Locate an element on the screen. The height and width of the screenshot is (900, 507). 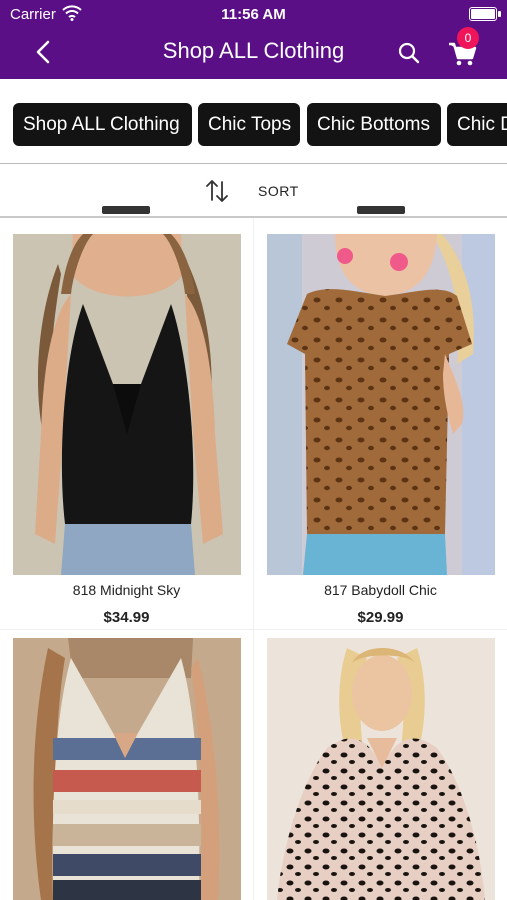
sort-arrows-icon is located at coordinates (217, 191).